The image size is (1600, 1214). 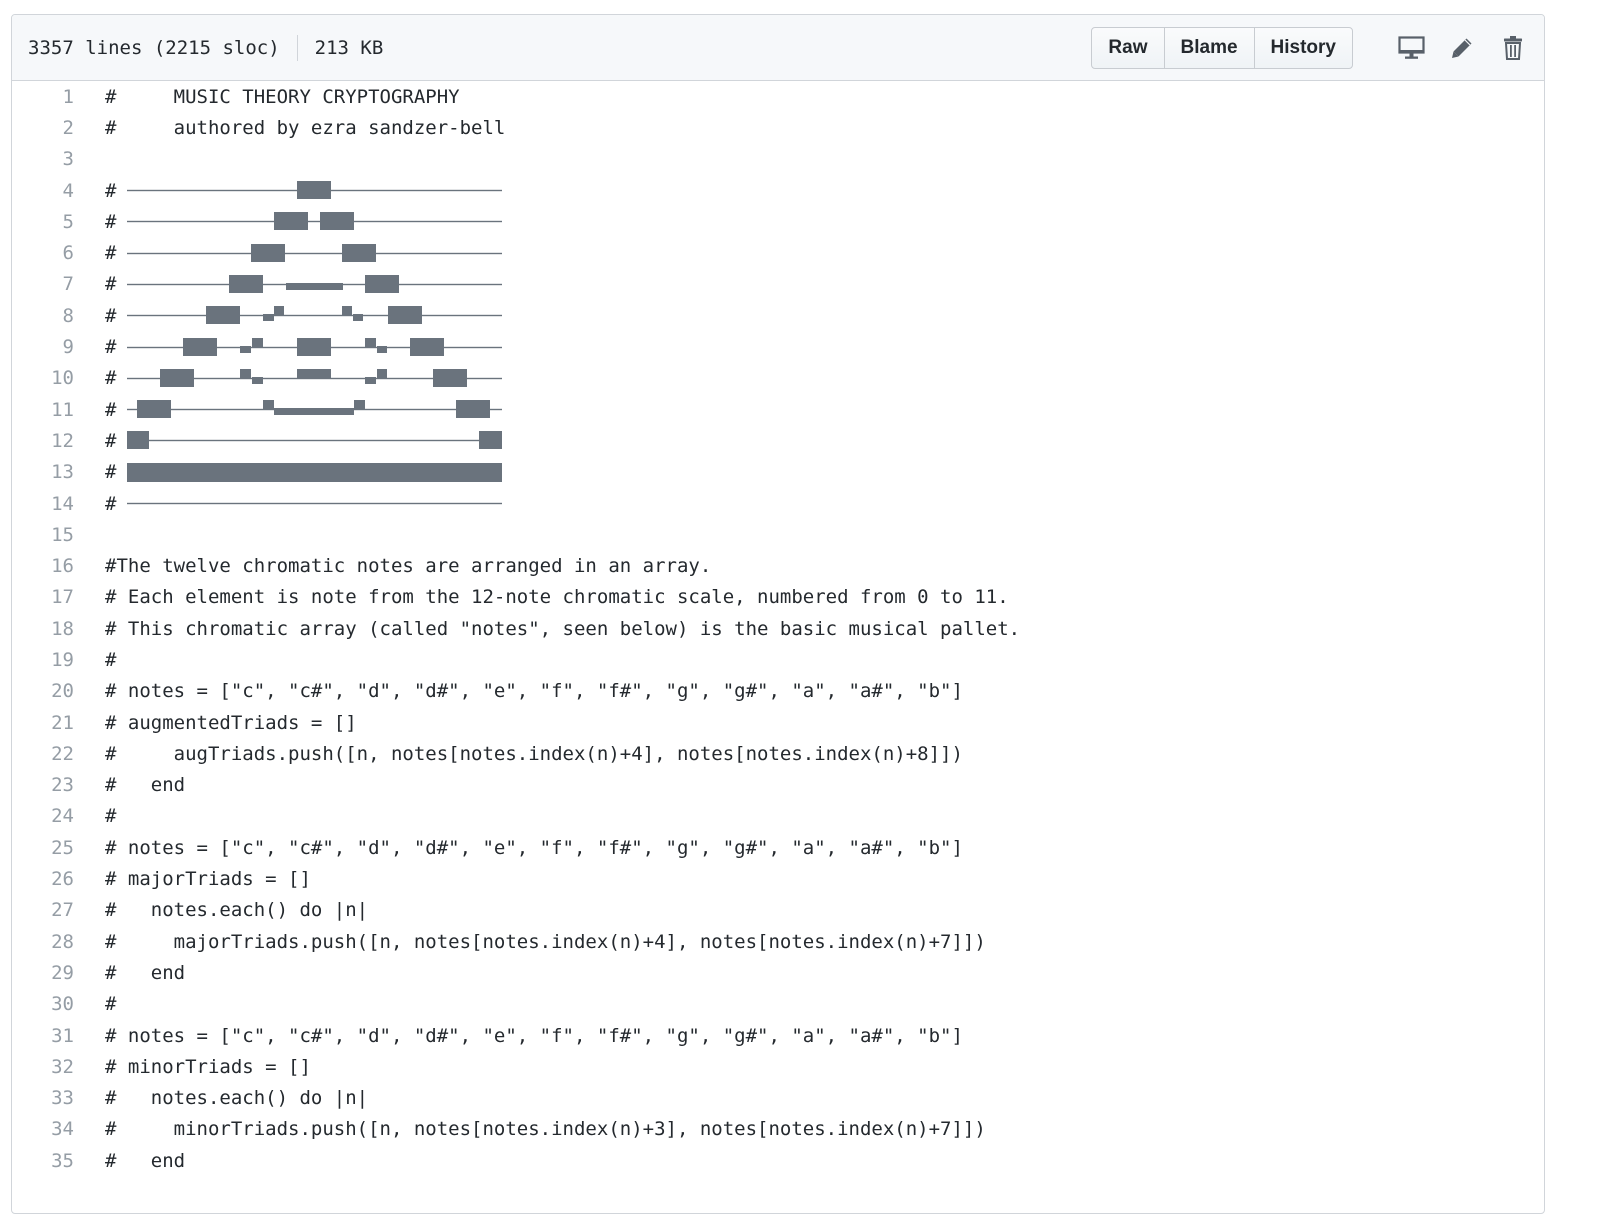 What do you see at coordinates (43, 910) in the screenshot?
I see `line-number: 27` at bounding box center [43, 910].